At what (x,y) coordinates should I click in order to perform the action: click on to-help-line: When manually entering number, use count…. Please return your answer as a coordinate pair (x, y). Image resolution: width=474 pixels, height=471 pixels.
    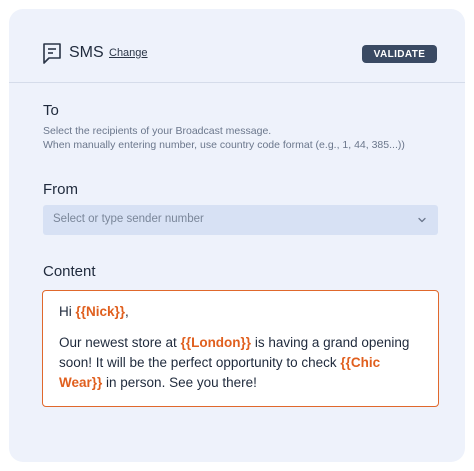
    Looking at the image, I should click on (224, 145).